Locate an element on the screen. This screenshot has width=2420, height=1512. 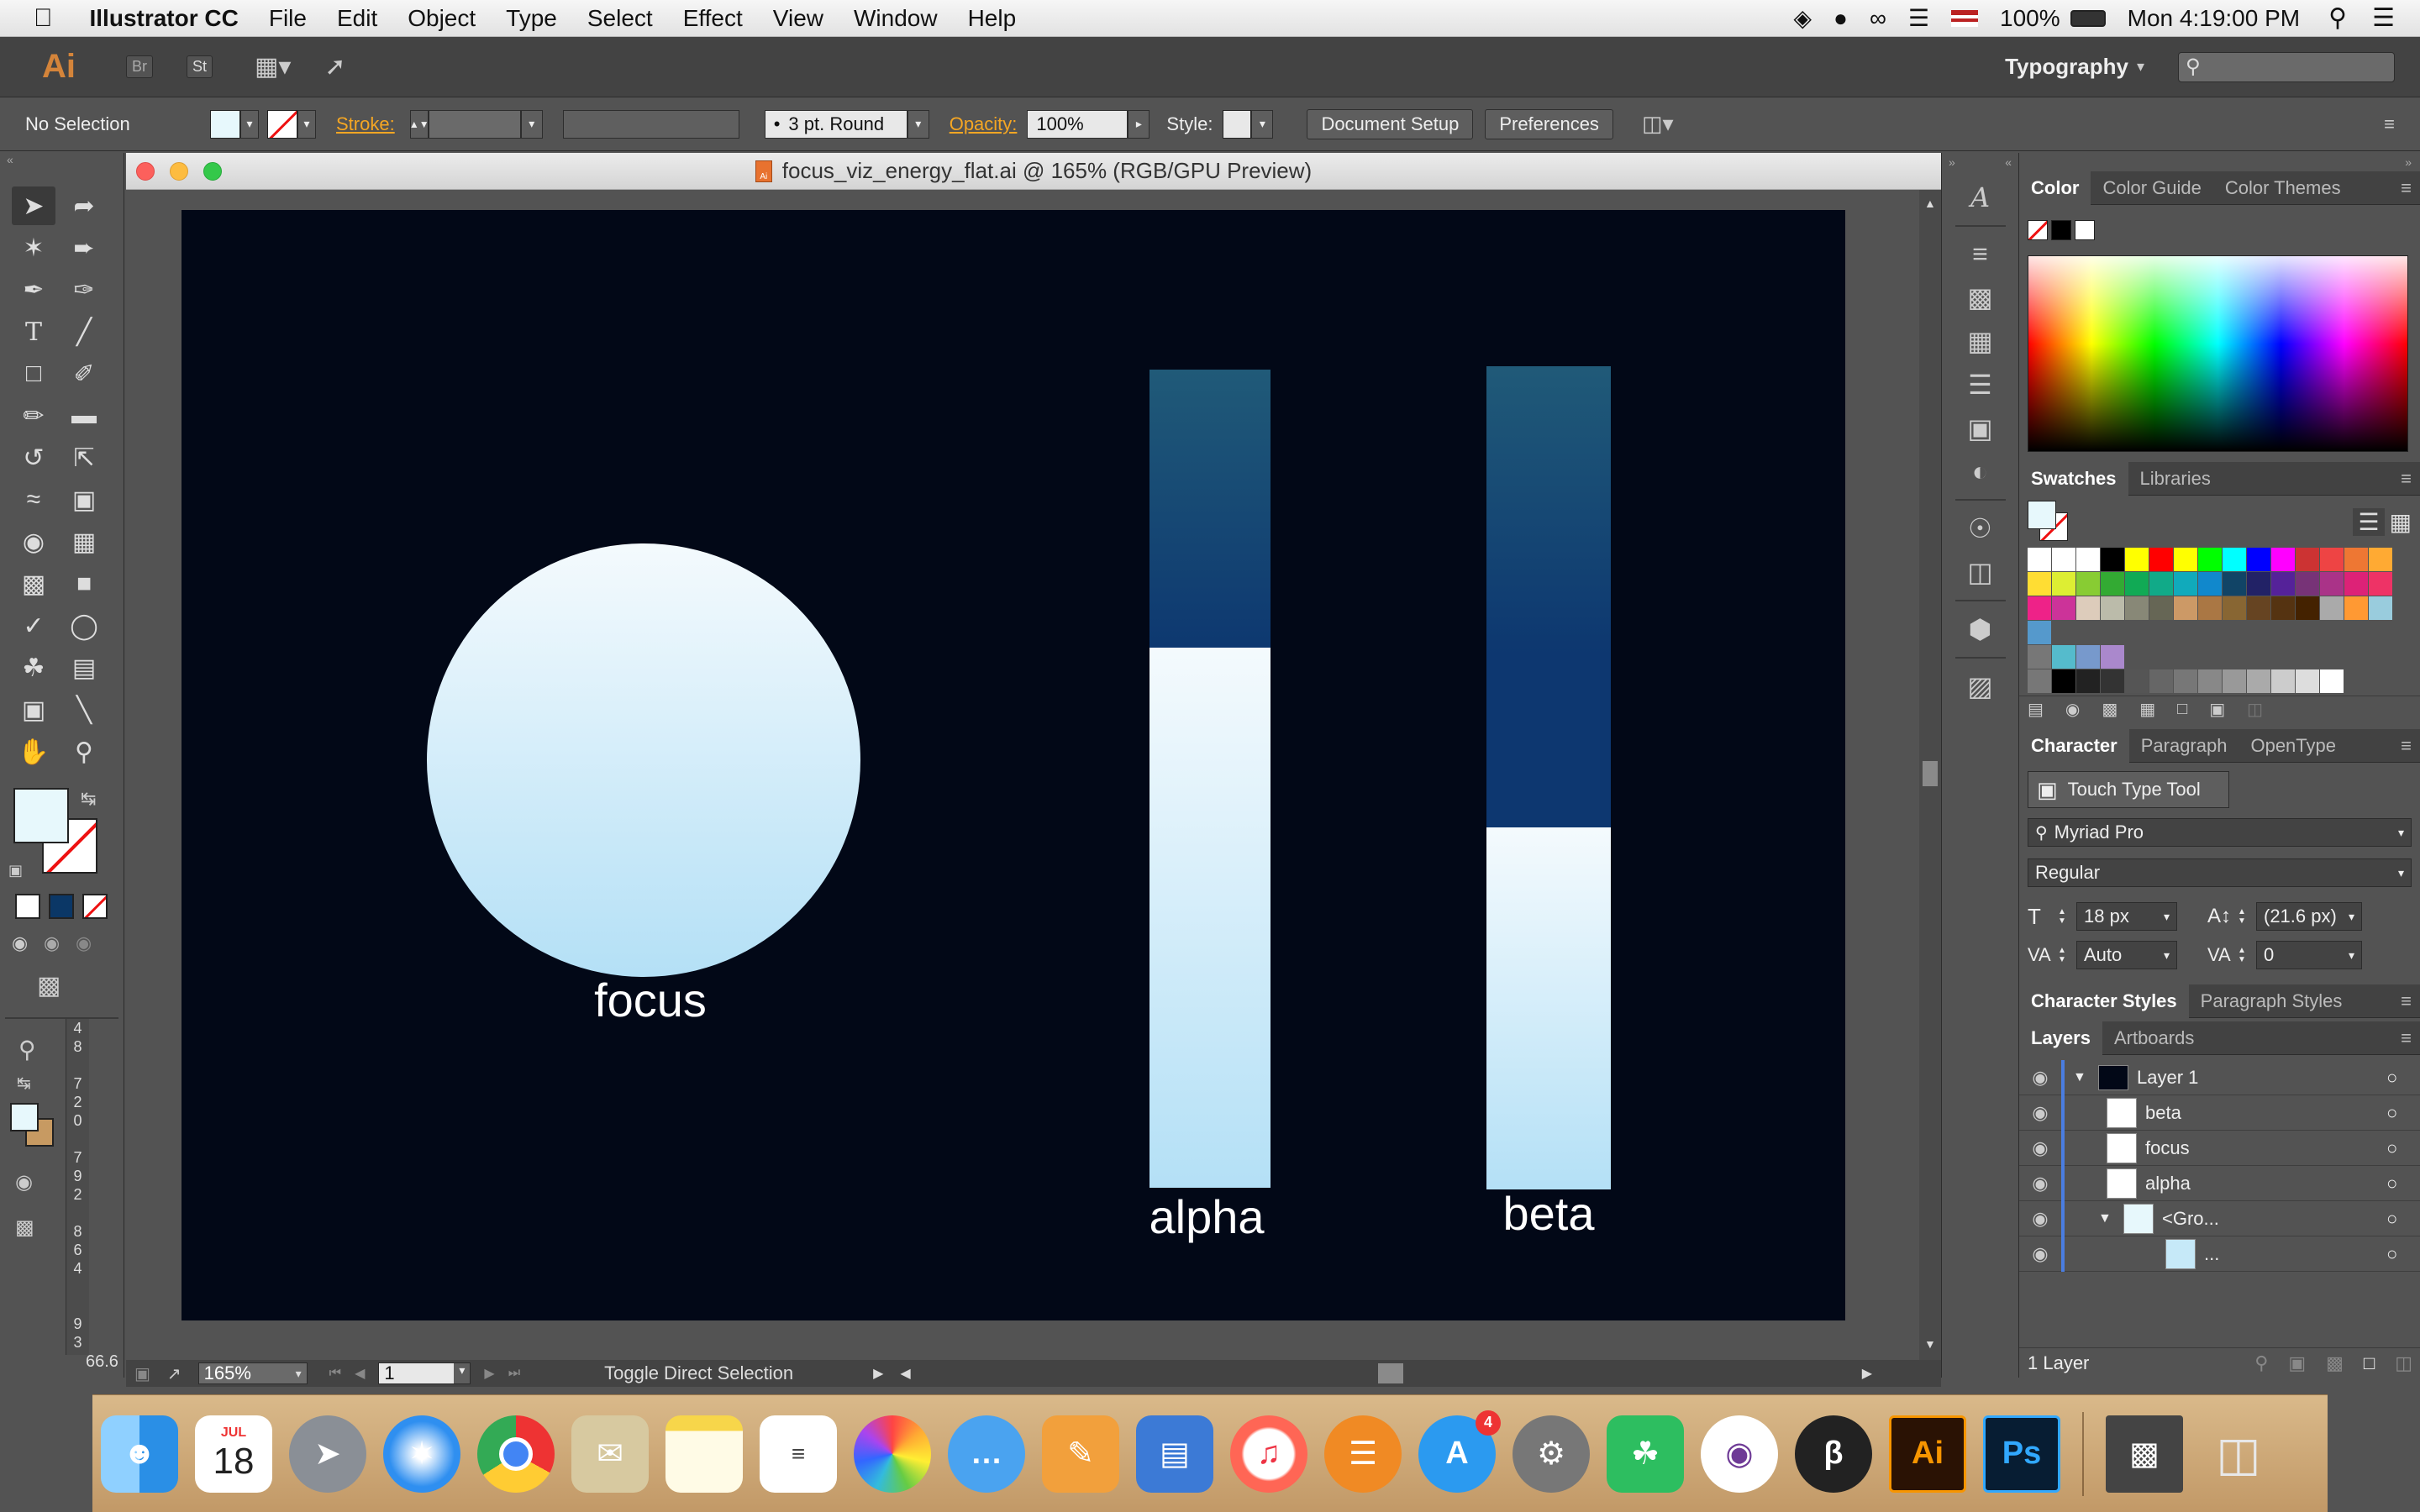
artboard-number-select: 1 ▾ is located at coordinates (424, 1373).